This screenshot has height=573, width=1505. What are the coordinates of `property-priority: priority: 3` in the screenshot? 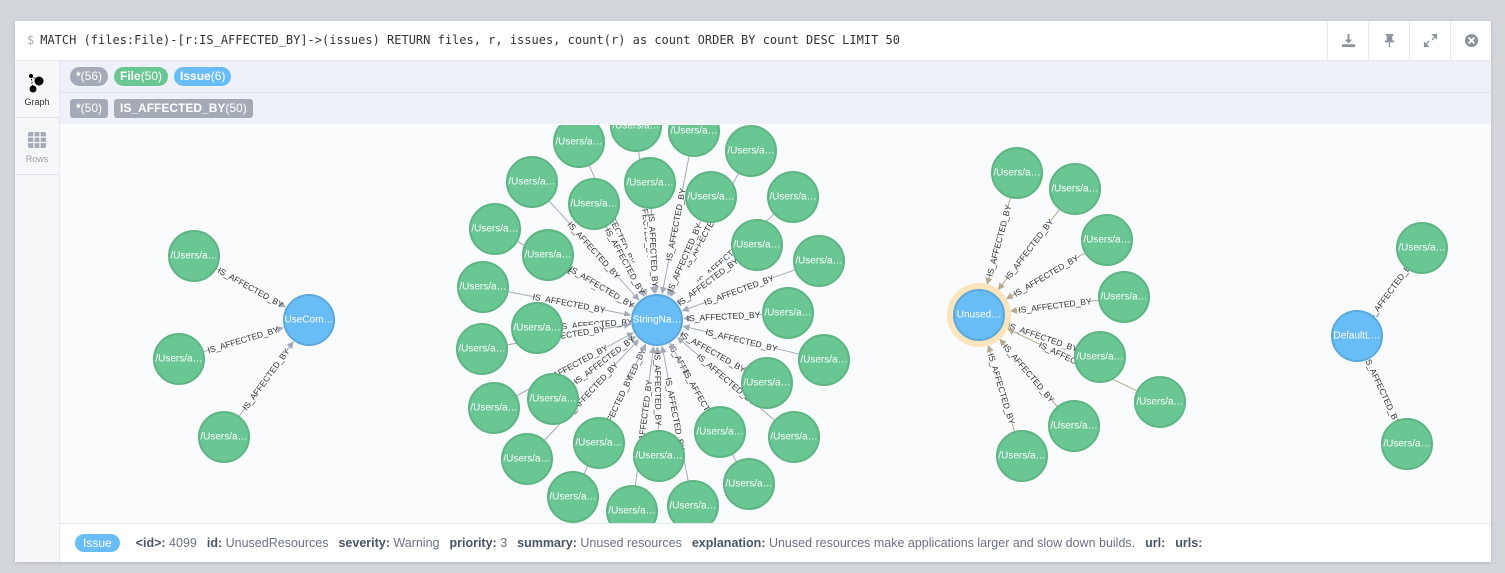 It's located at (478, 543).